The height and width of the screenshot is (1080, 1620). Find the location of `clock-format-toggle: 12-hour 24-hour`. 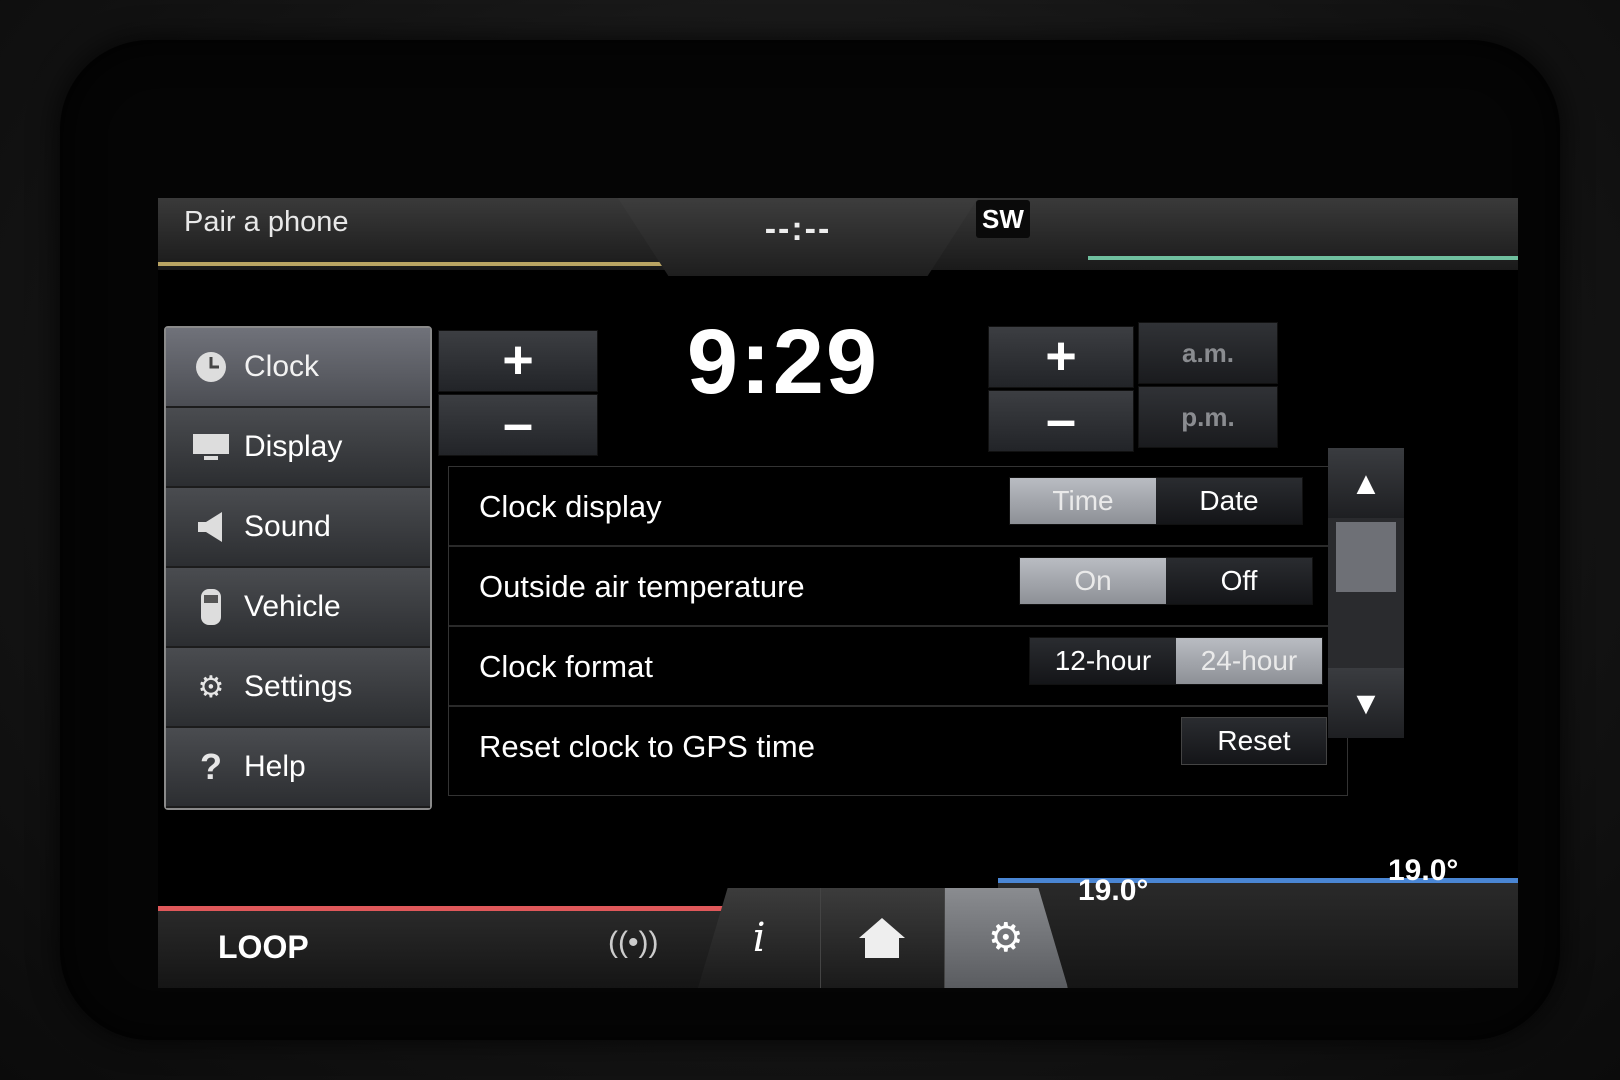

clock-format-toggle: 12-hour 24-hour is located at coordinates (1176, 661).